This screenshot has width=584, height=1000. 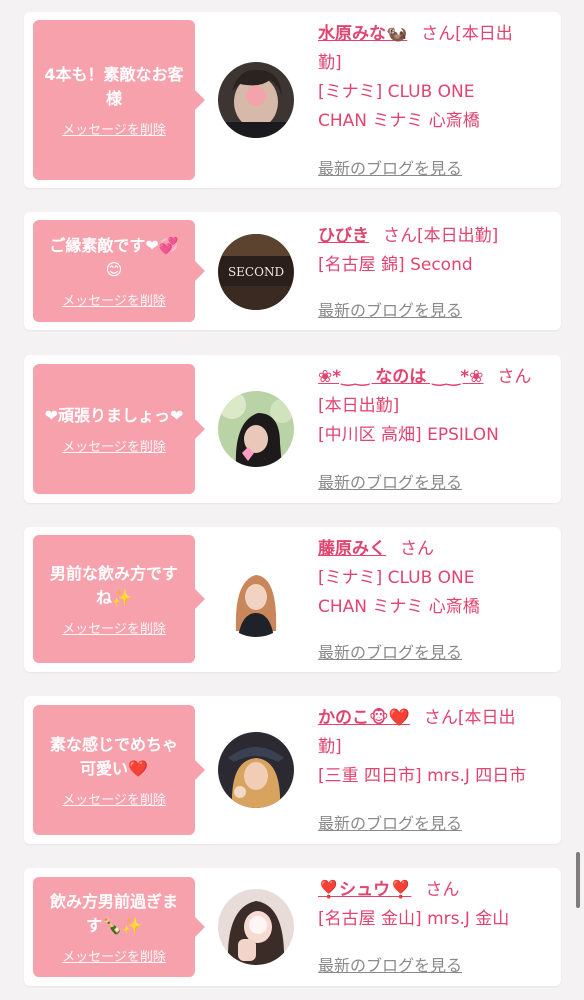 I want to click on message-bubble: ご縁素敵です❤💞😊 メッセージを削除, so click(x=119, y=271).